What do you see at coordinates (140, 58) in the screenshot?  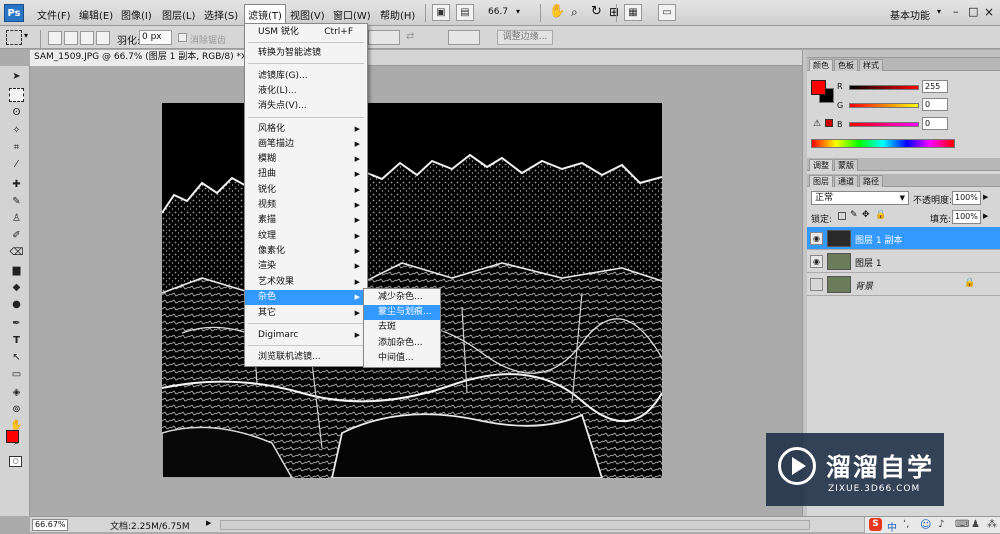 I see `document-tab: SAM_1509.JPG @ 66.7% (图层 1 副本, RGB/8) *` at bounding box center [140, 58].